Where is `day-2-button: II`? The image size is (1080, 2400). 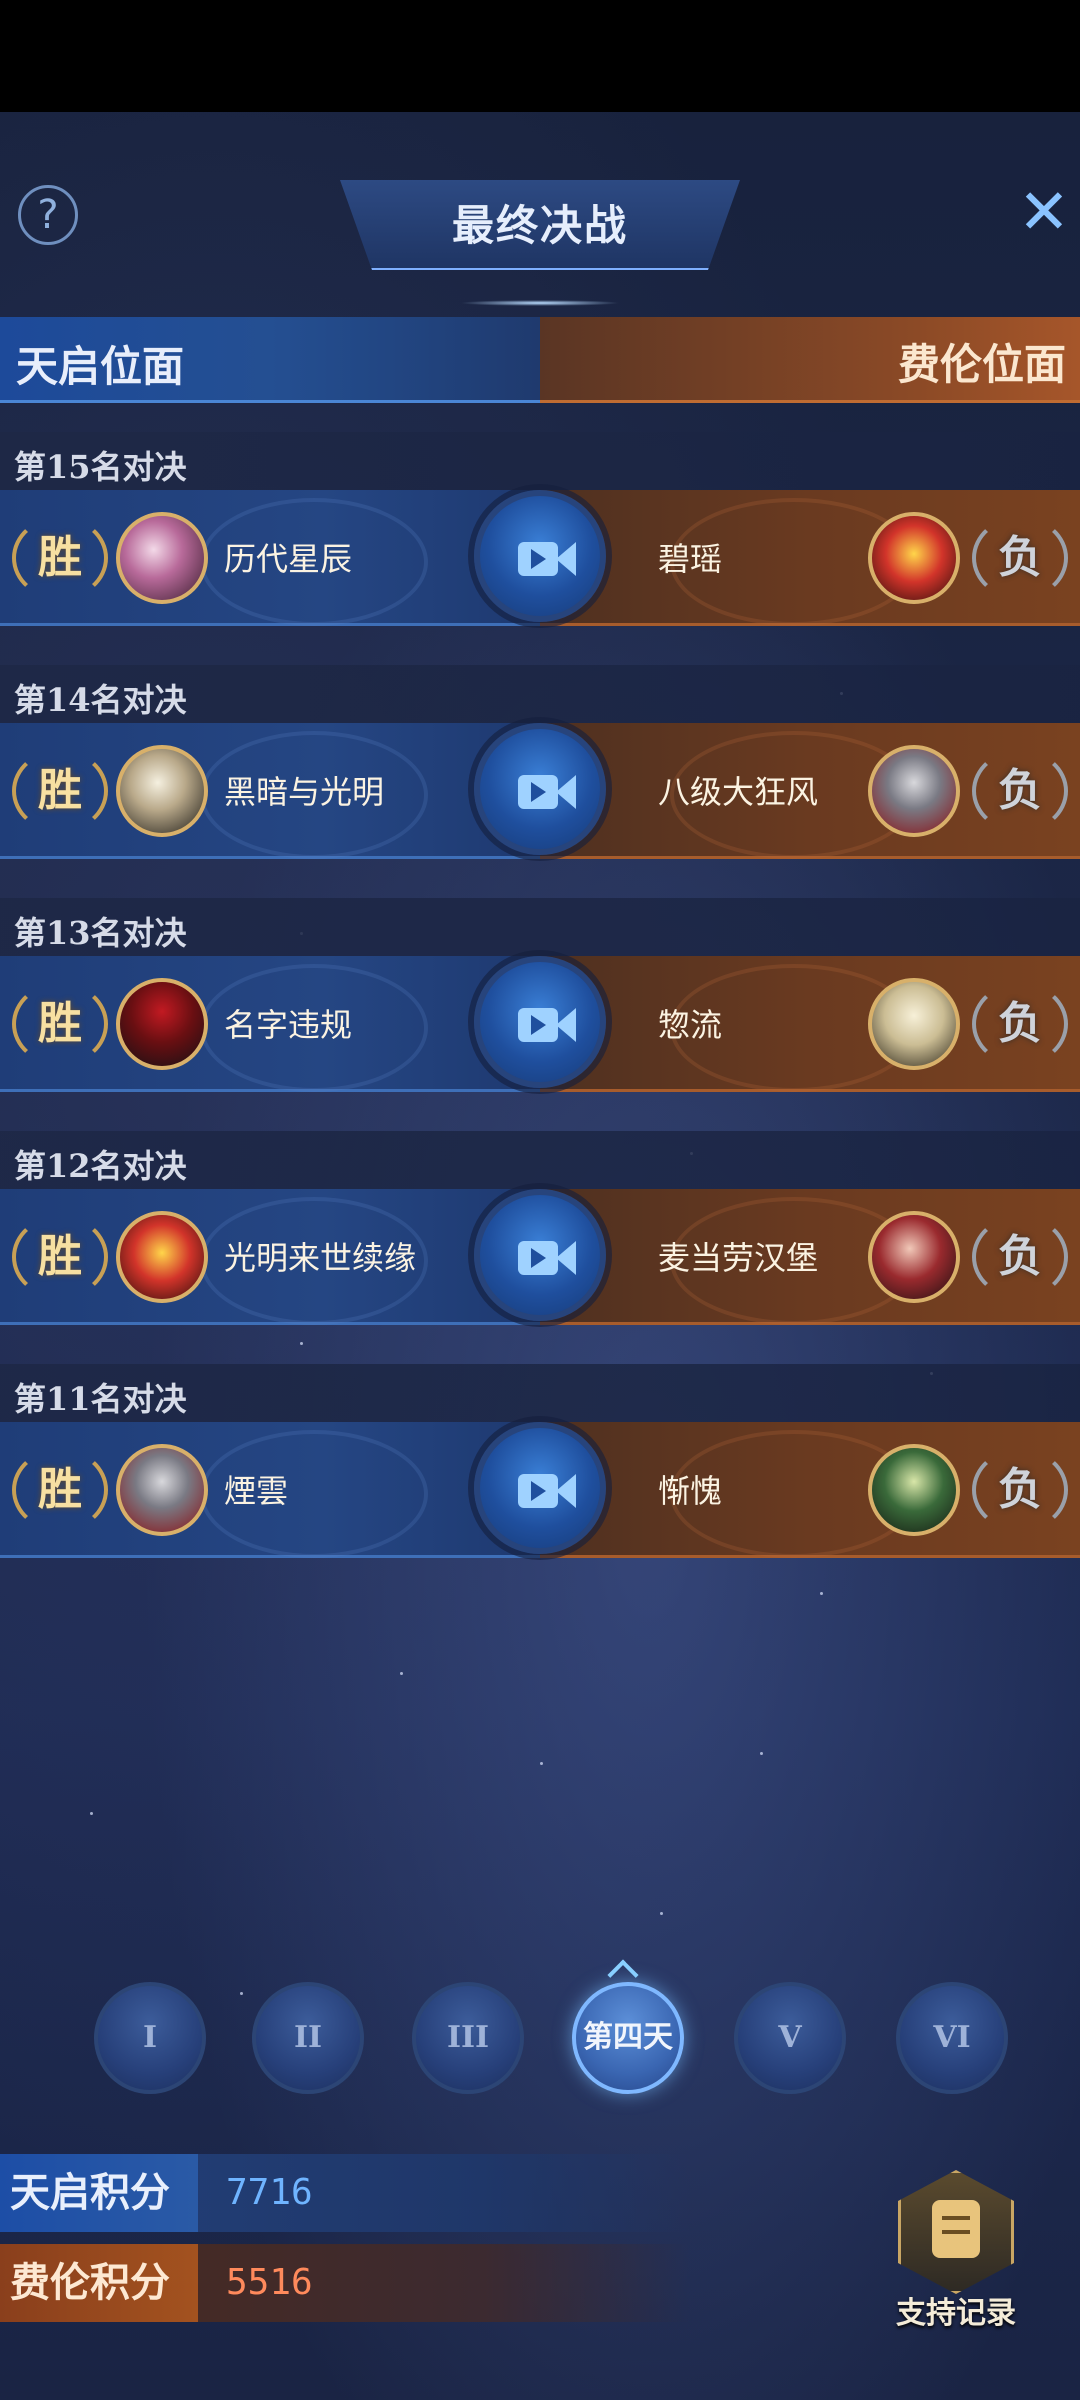 day-2-button: II is located at coordinates (308, 2038).